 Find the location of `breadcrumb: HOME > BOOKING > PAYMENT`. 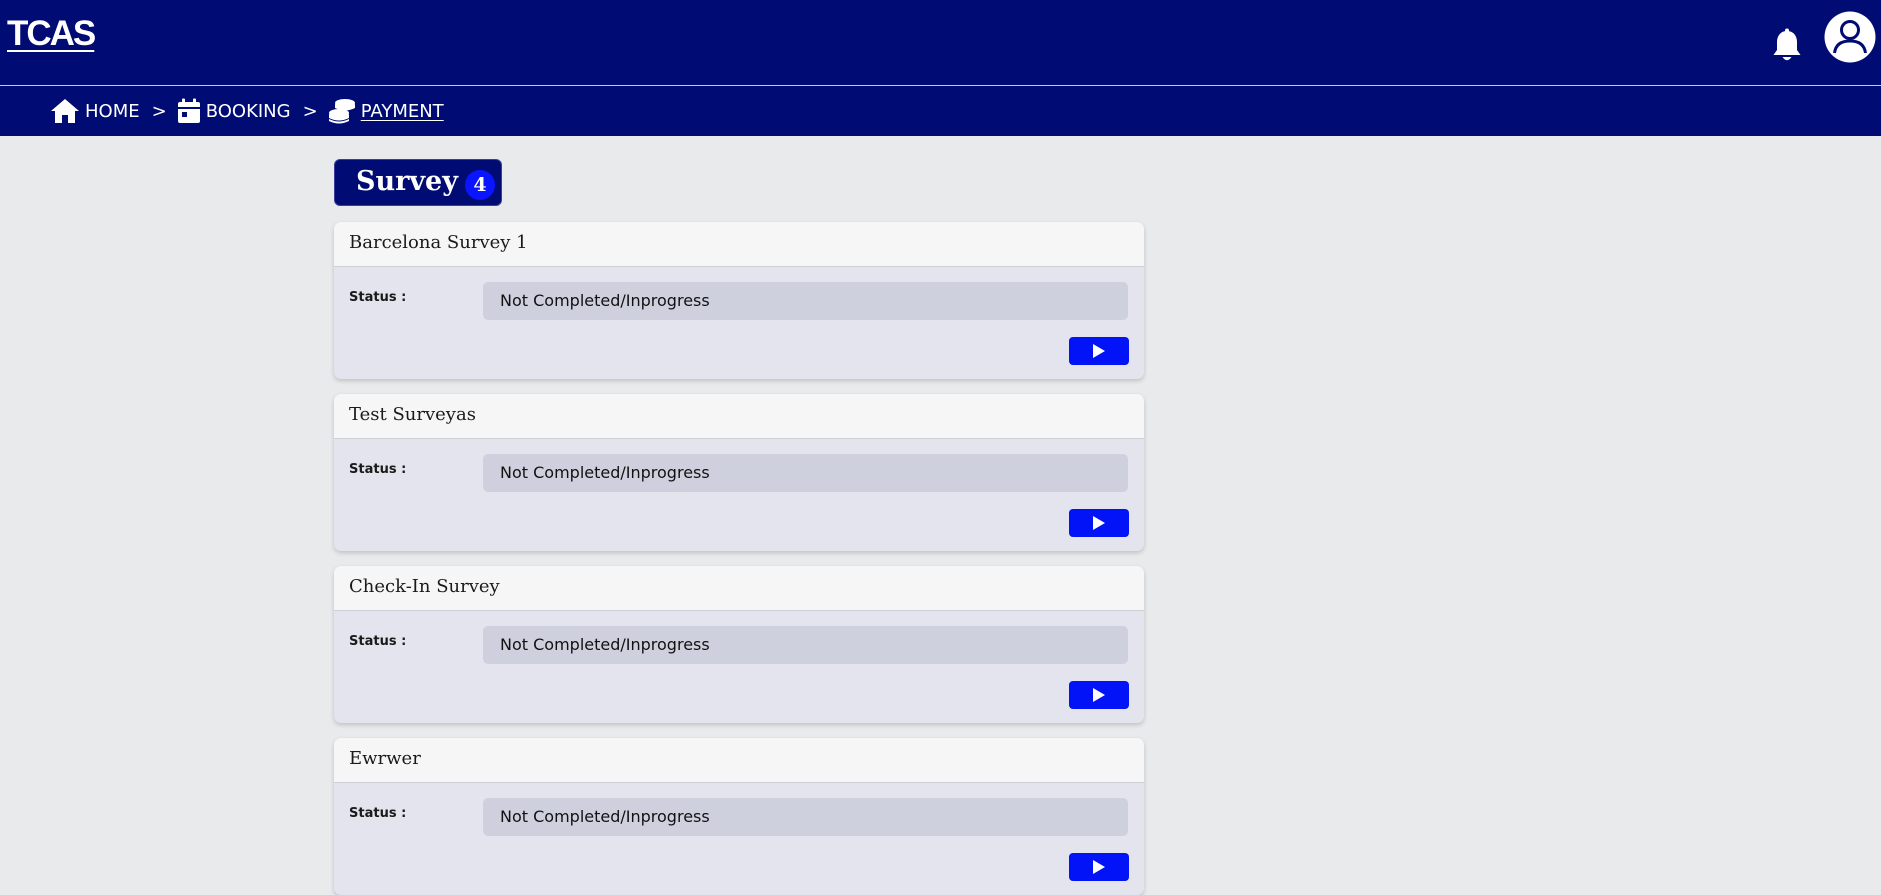

breadcrumb: HOME > BOOKING > PAYMENT is located at coordinates (247, 111).